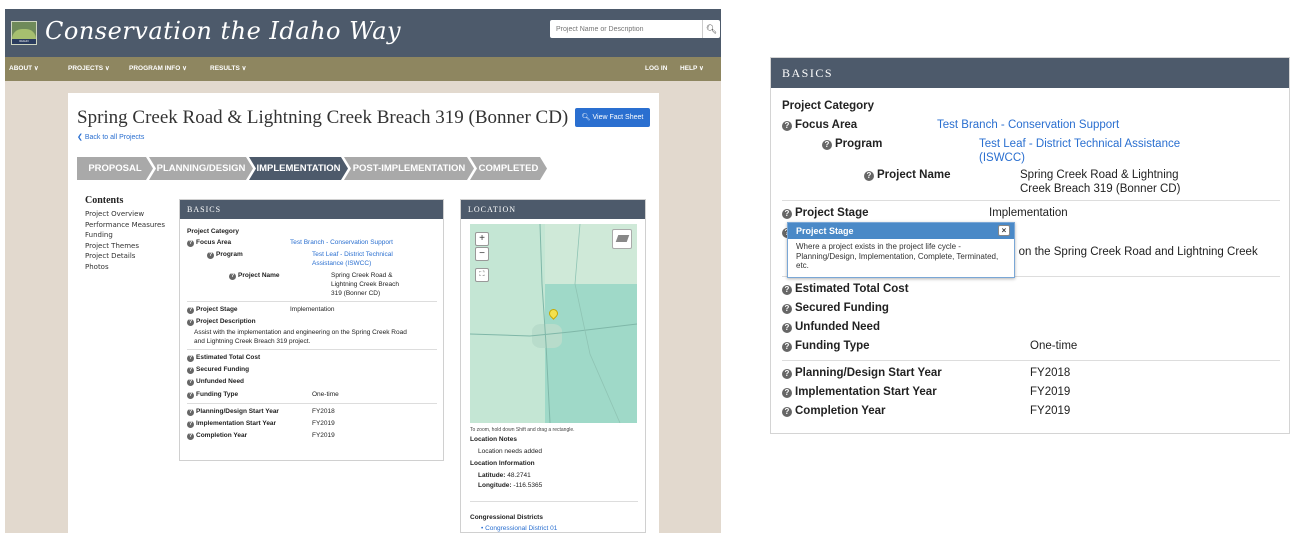 This screenshot has width=1297, height=533. Describe the element at coordinates (834, 411) in the screenshot. I see `completion-year-label: ? Completion Year` at that location.